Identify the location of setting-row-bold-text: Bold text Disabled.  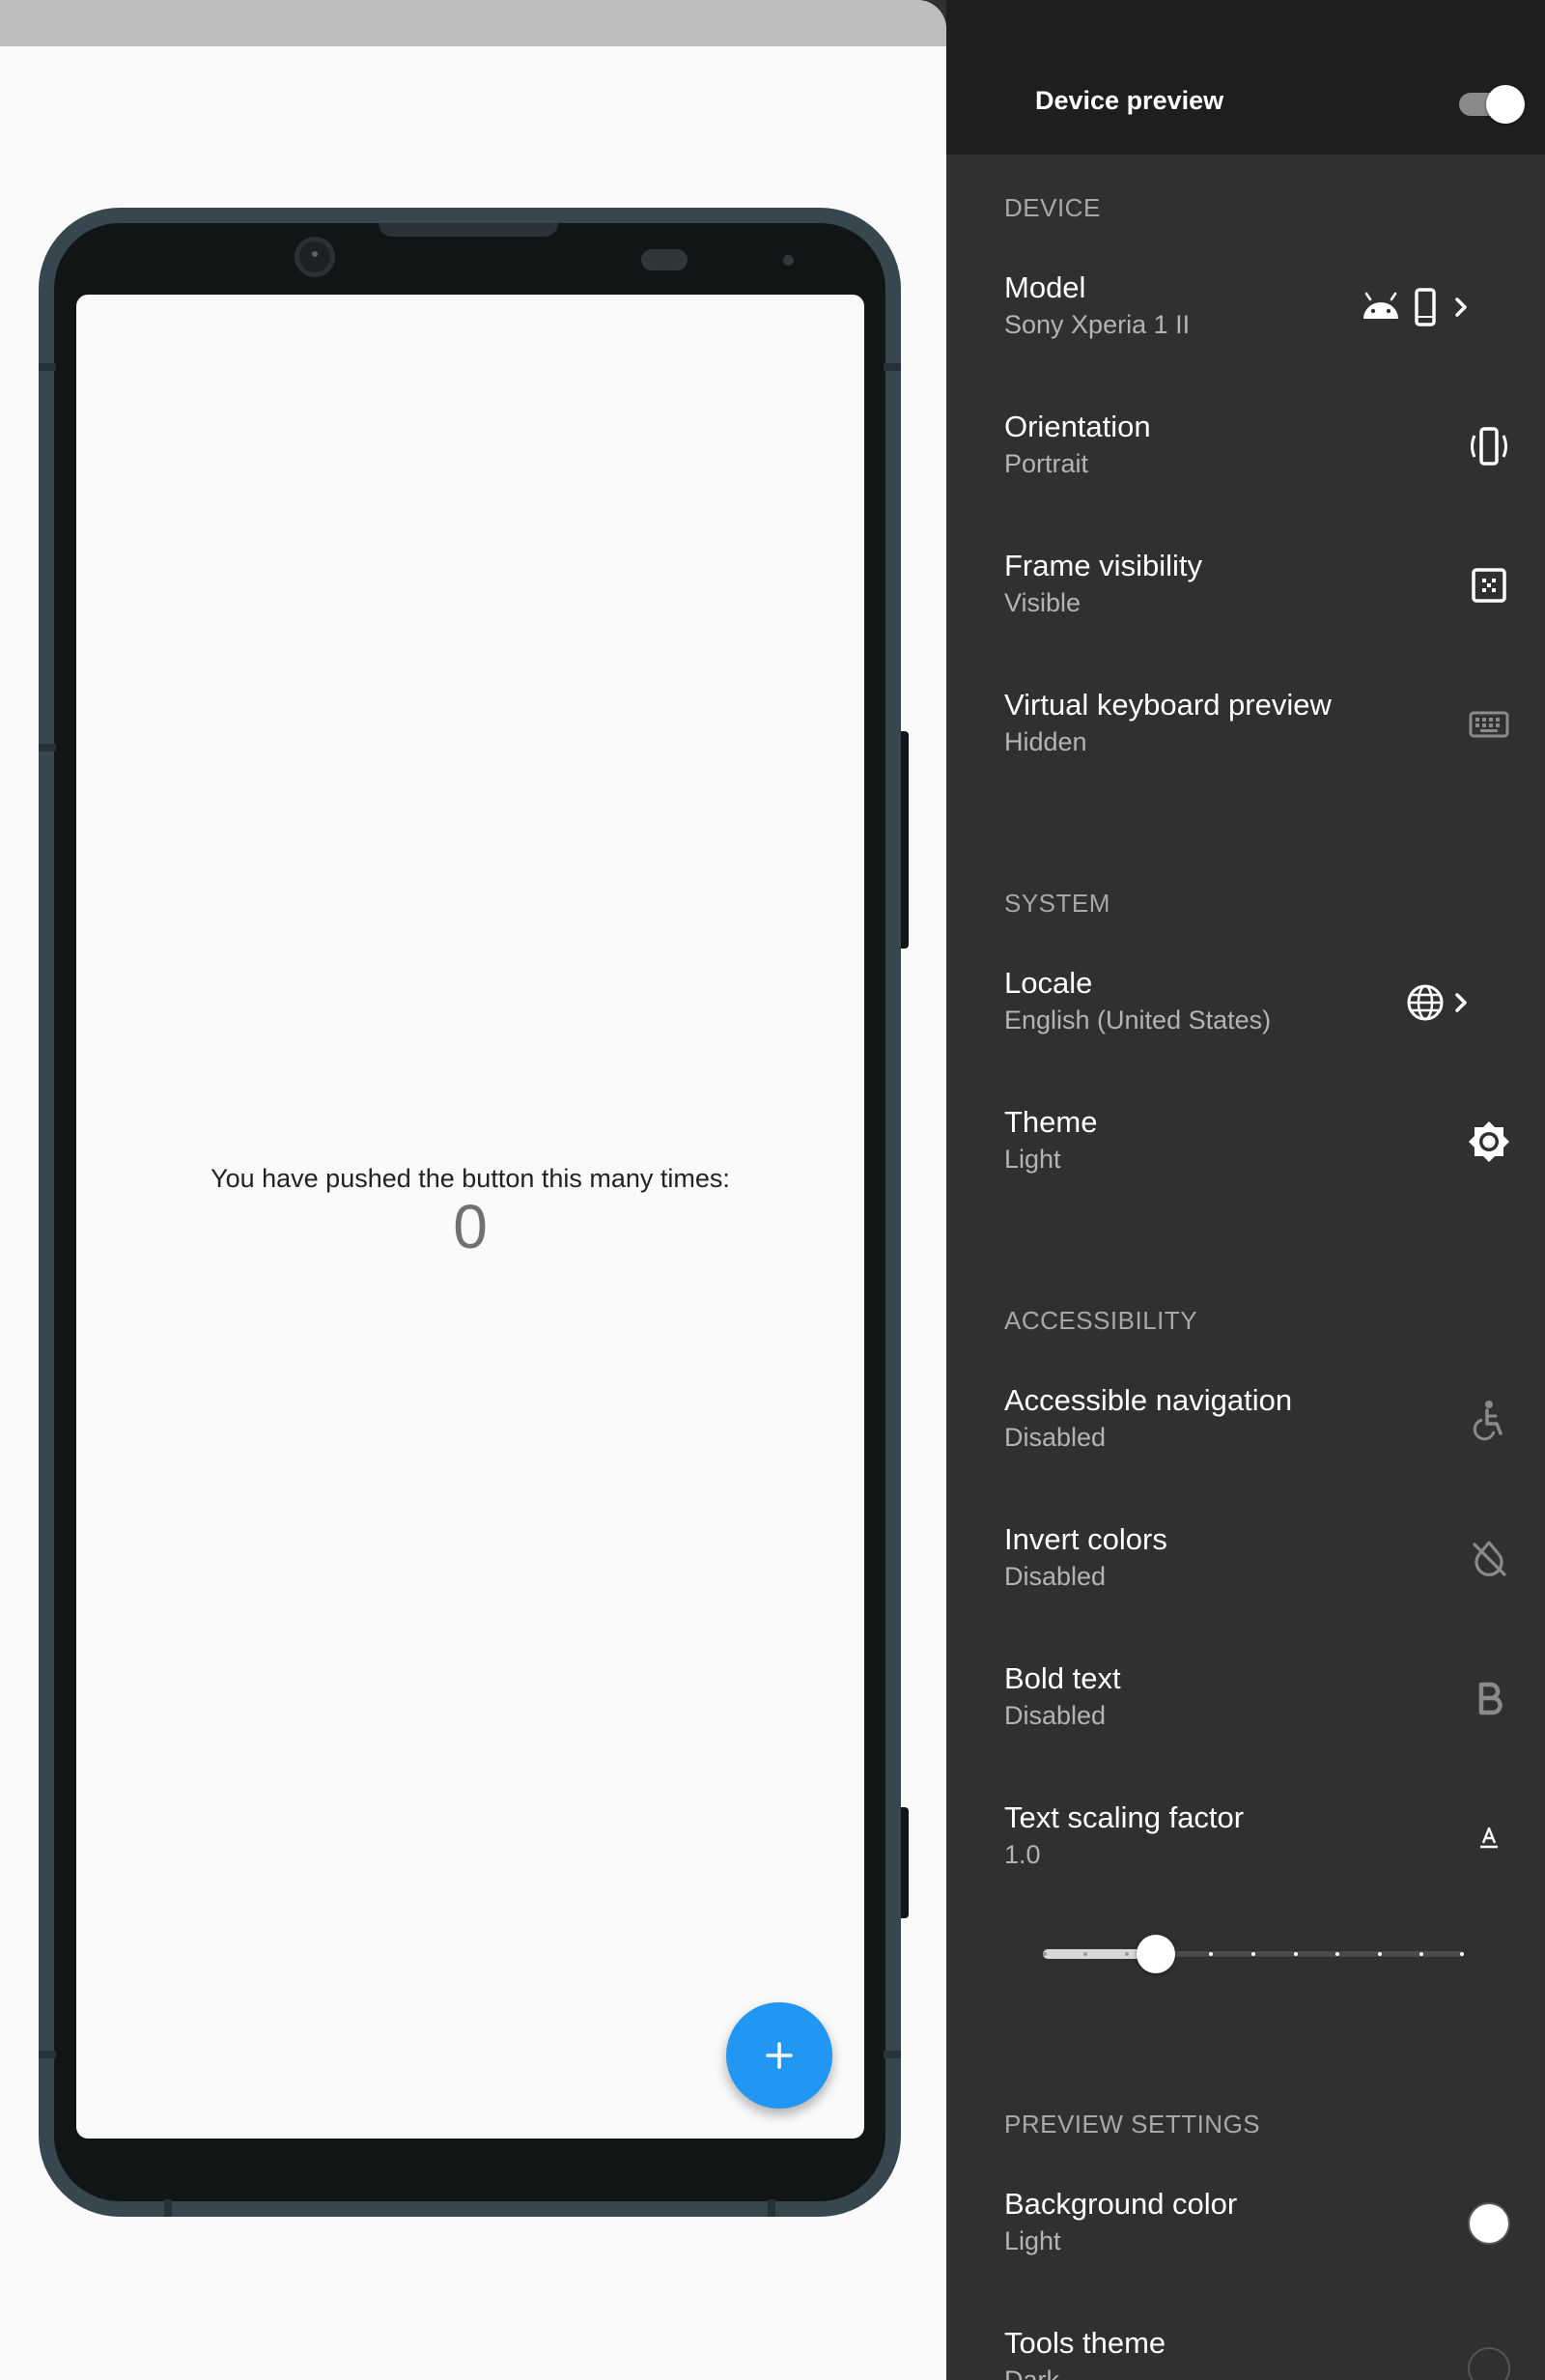
(1245, 1700).